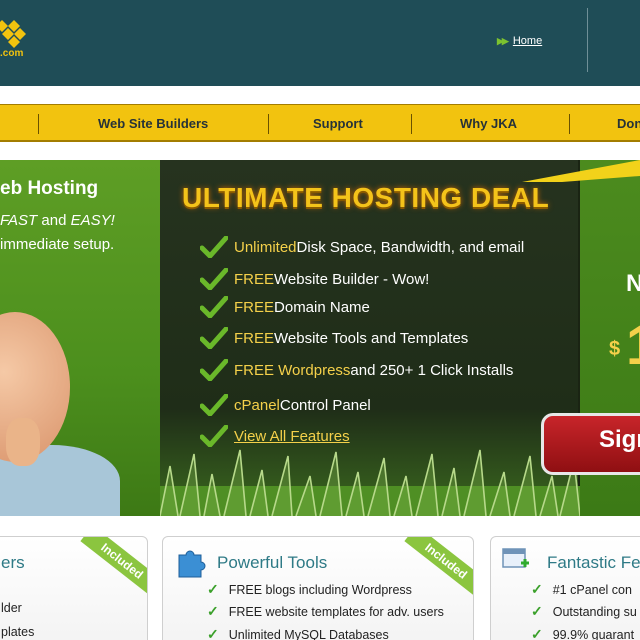 Image resolution: width=640 pixels, height=640 pixels. What do you see at coordinates (12, 53) in the screenshot?
I see `logo-text: .com` at bounding box center [12, 53].